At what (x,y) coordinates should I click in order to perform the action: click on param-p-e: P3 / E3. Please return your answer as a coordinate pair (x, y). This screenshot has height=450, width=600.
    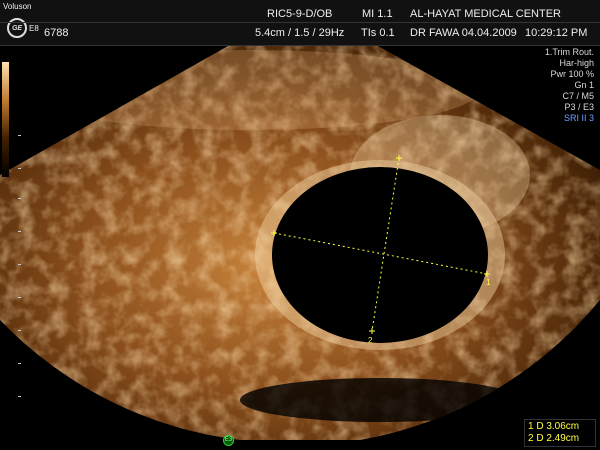
    Looking at the image, I should click on (579, 107).